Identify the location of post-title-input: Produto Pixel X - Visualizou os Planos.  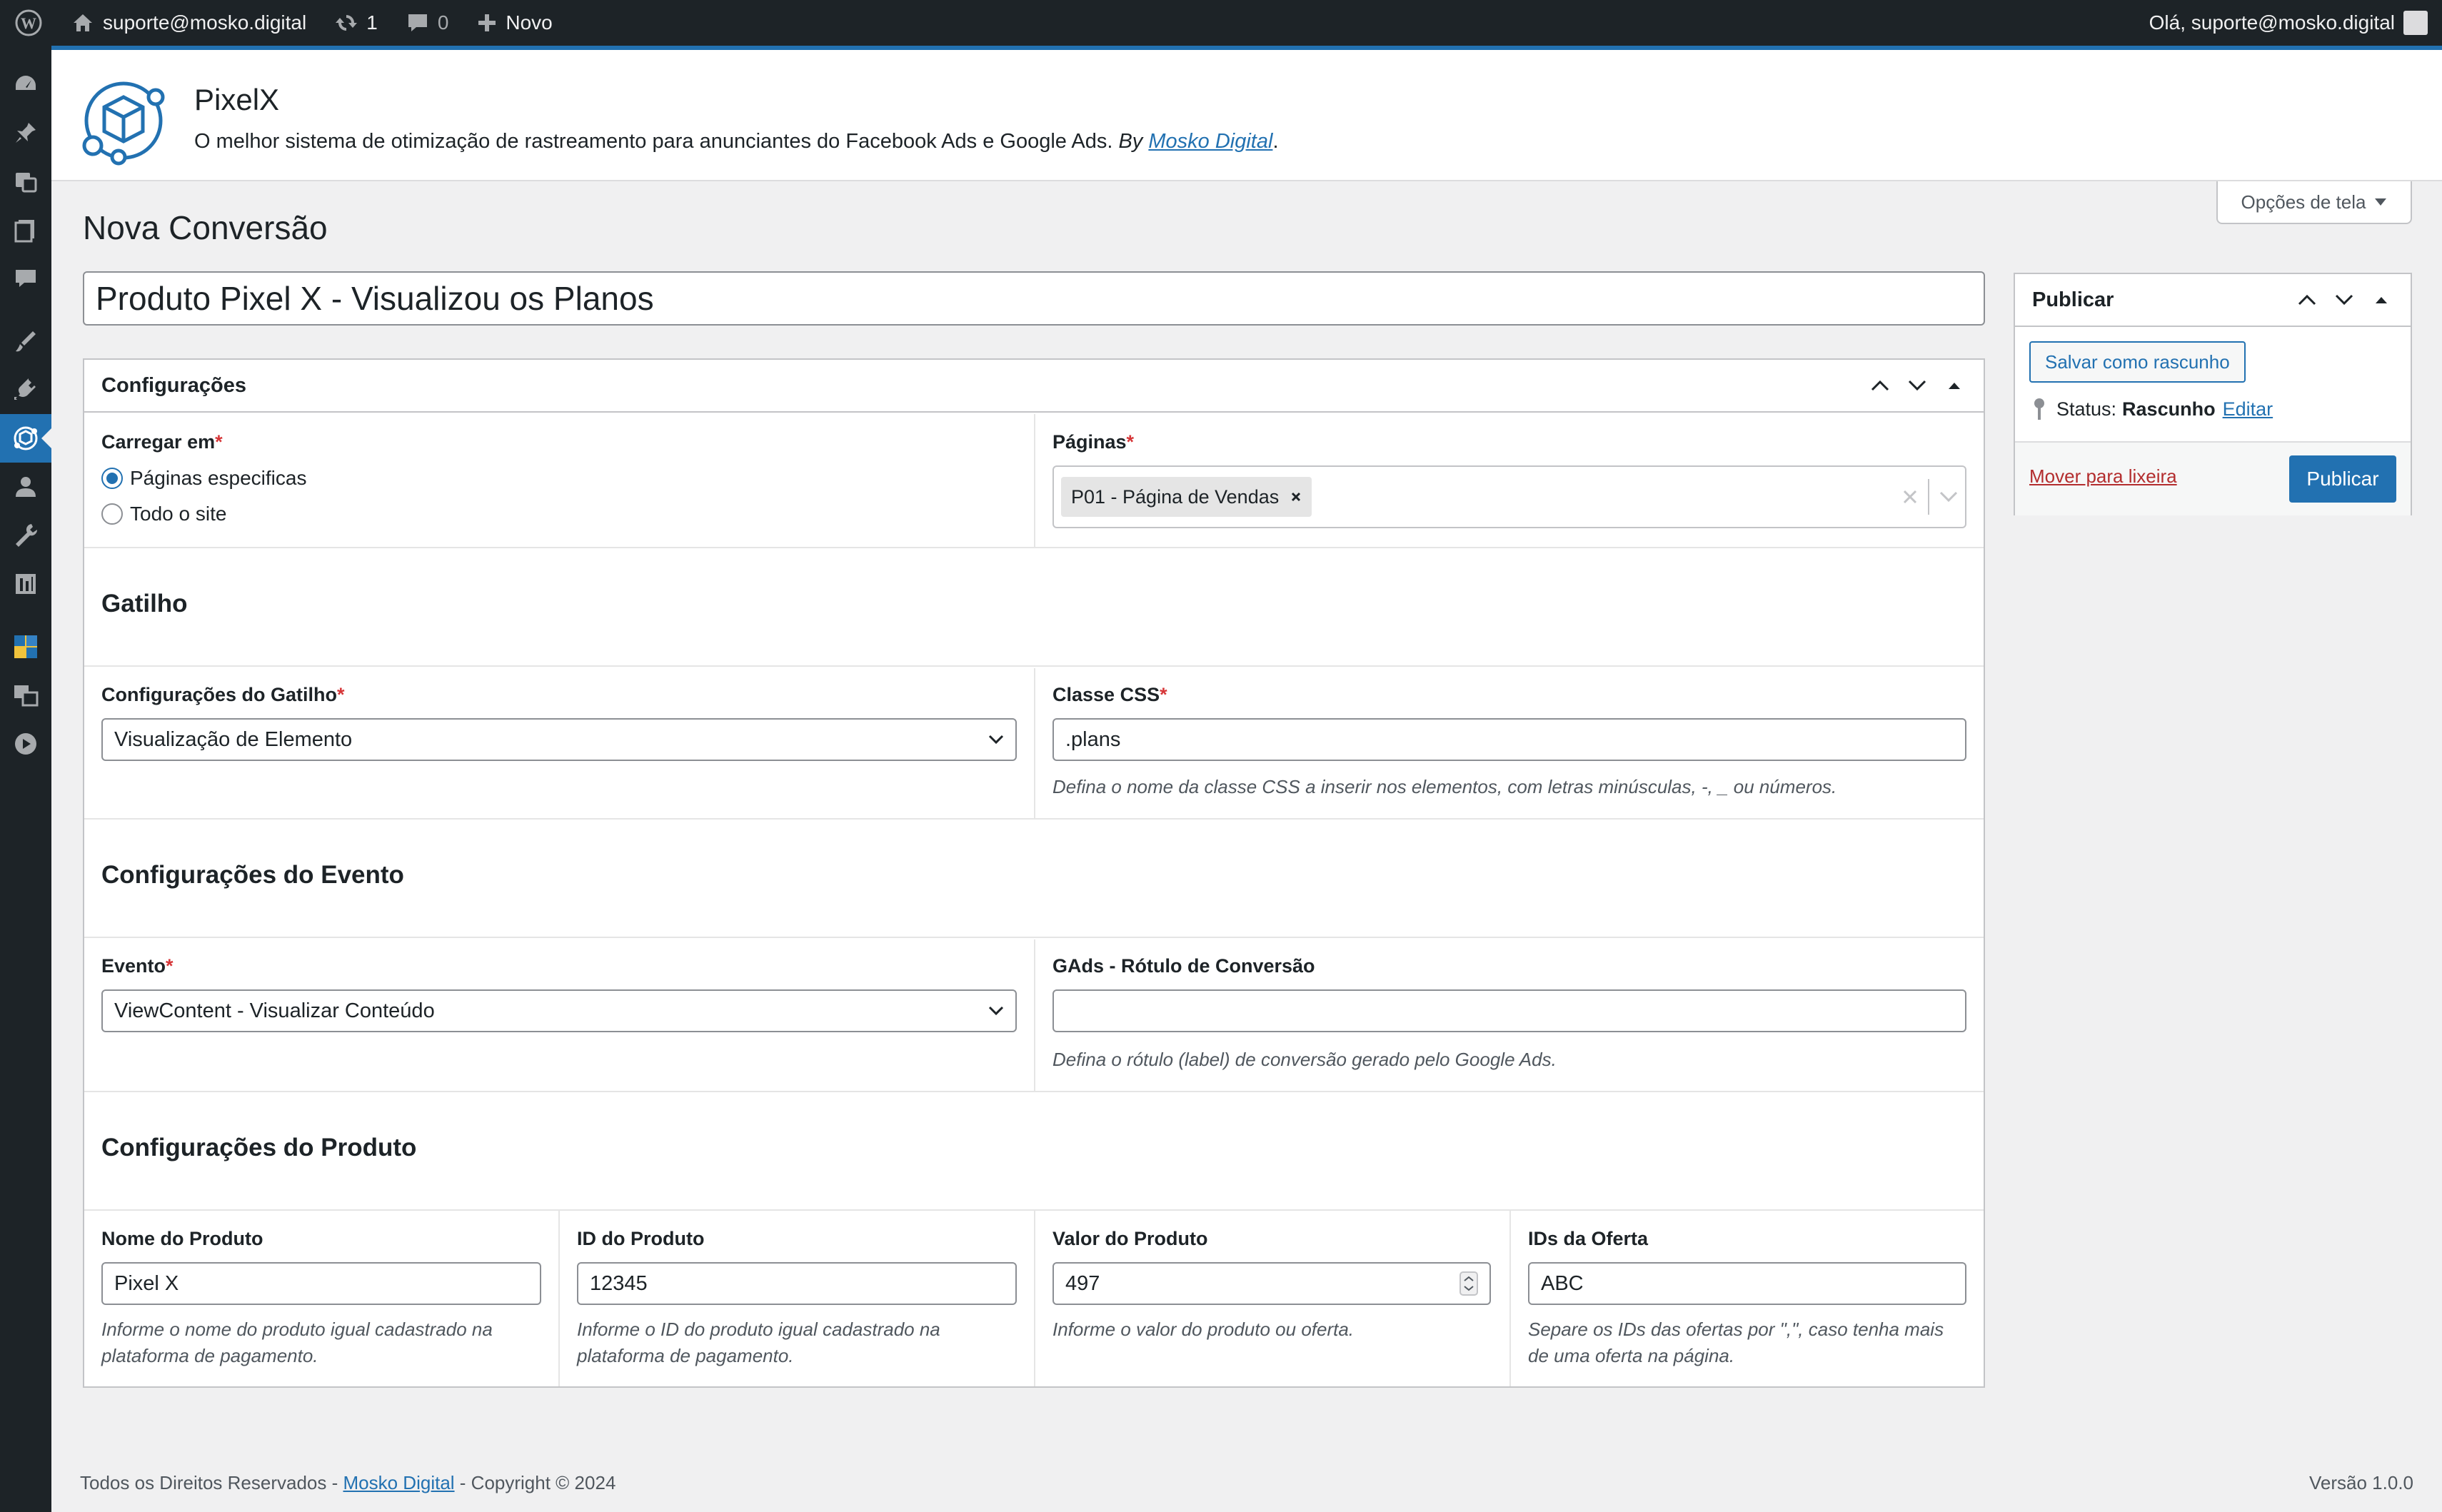
(1034, 298).